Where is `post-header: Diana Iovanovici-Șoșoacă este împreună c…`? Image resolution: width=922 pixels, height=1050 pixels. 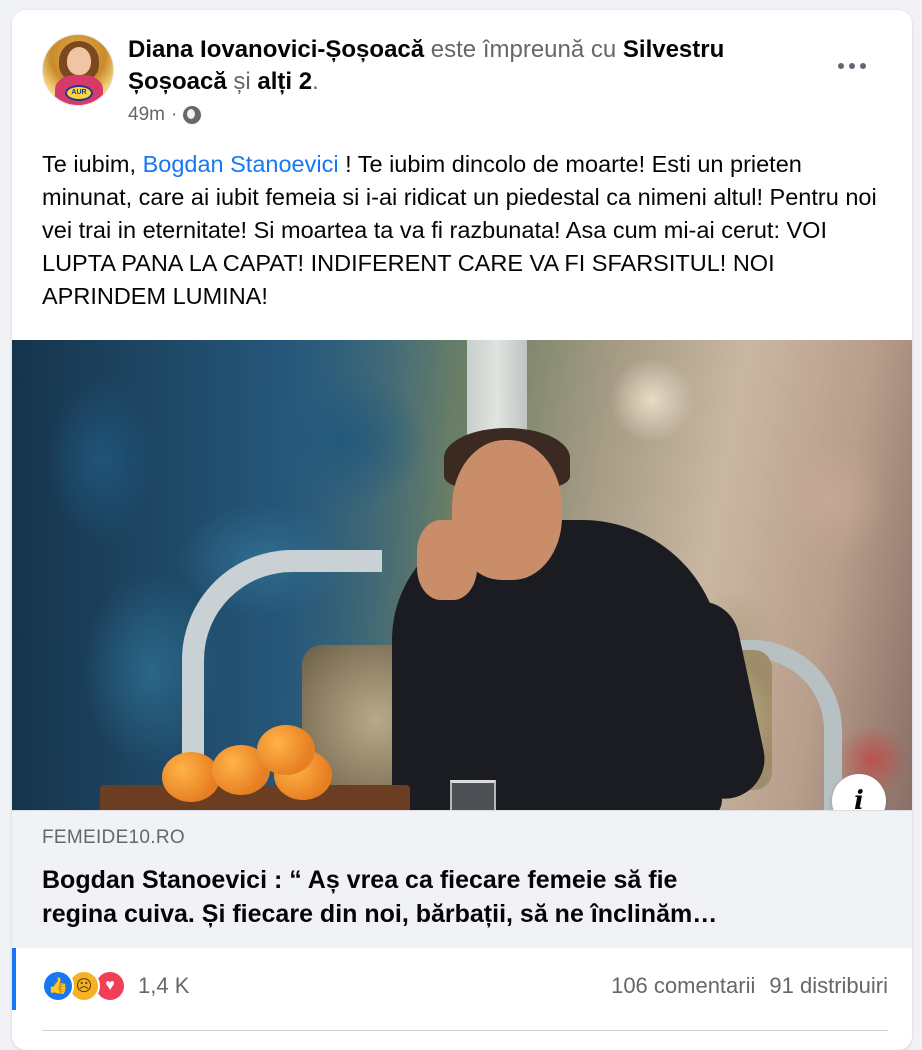 post-header: Diana Iovanovici-Șoșoacă este împreună c… is located at coordinates (478, 66).